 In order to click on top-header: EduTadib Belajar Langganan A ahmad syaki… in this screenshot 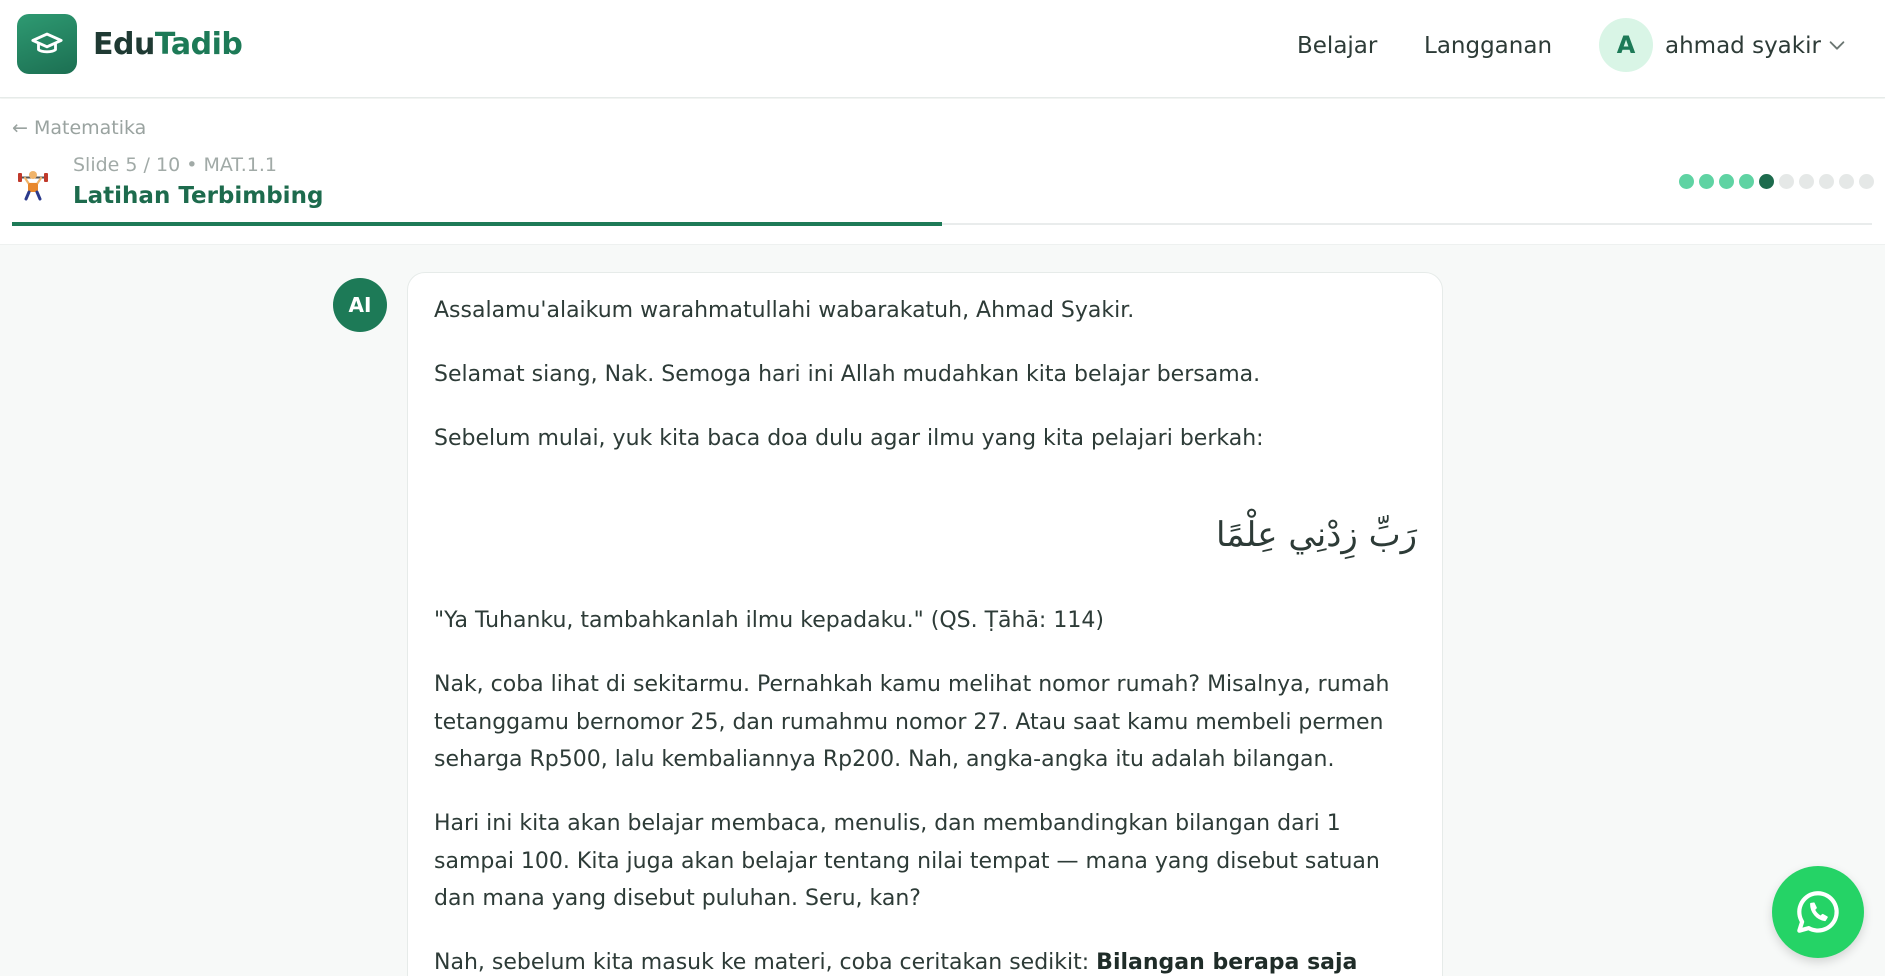, I will do `click(942, 49)`.